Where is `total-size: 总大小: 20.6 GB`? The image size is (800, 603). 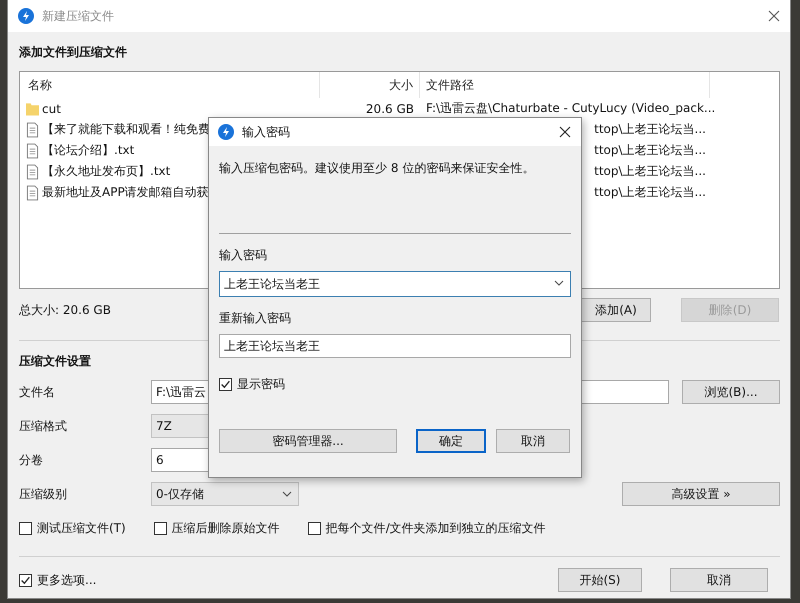 total-size: 总大小: 20.6 GB is located at coordinates (65, 310).